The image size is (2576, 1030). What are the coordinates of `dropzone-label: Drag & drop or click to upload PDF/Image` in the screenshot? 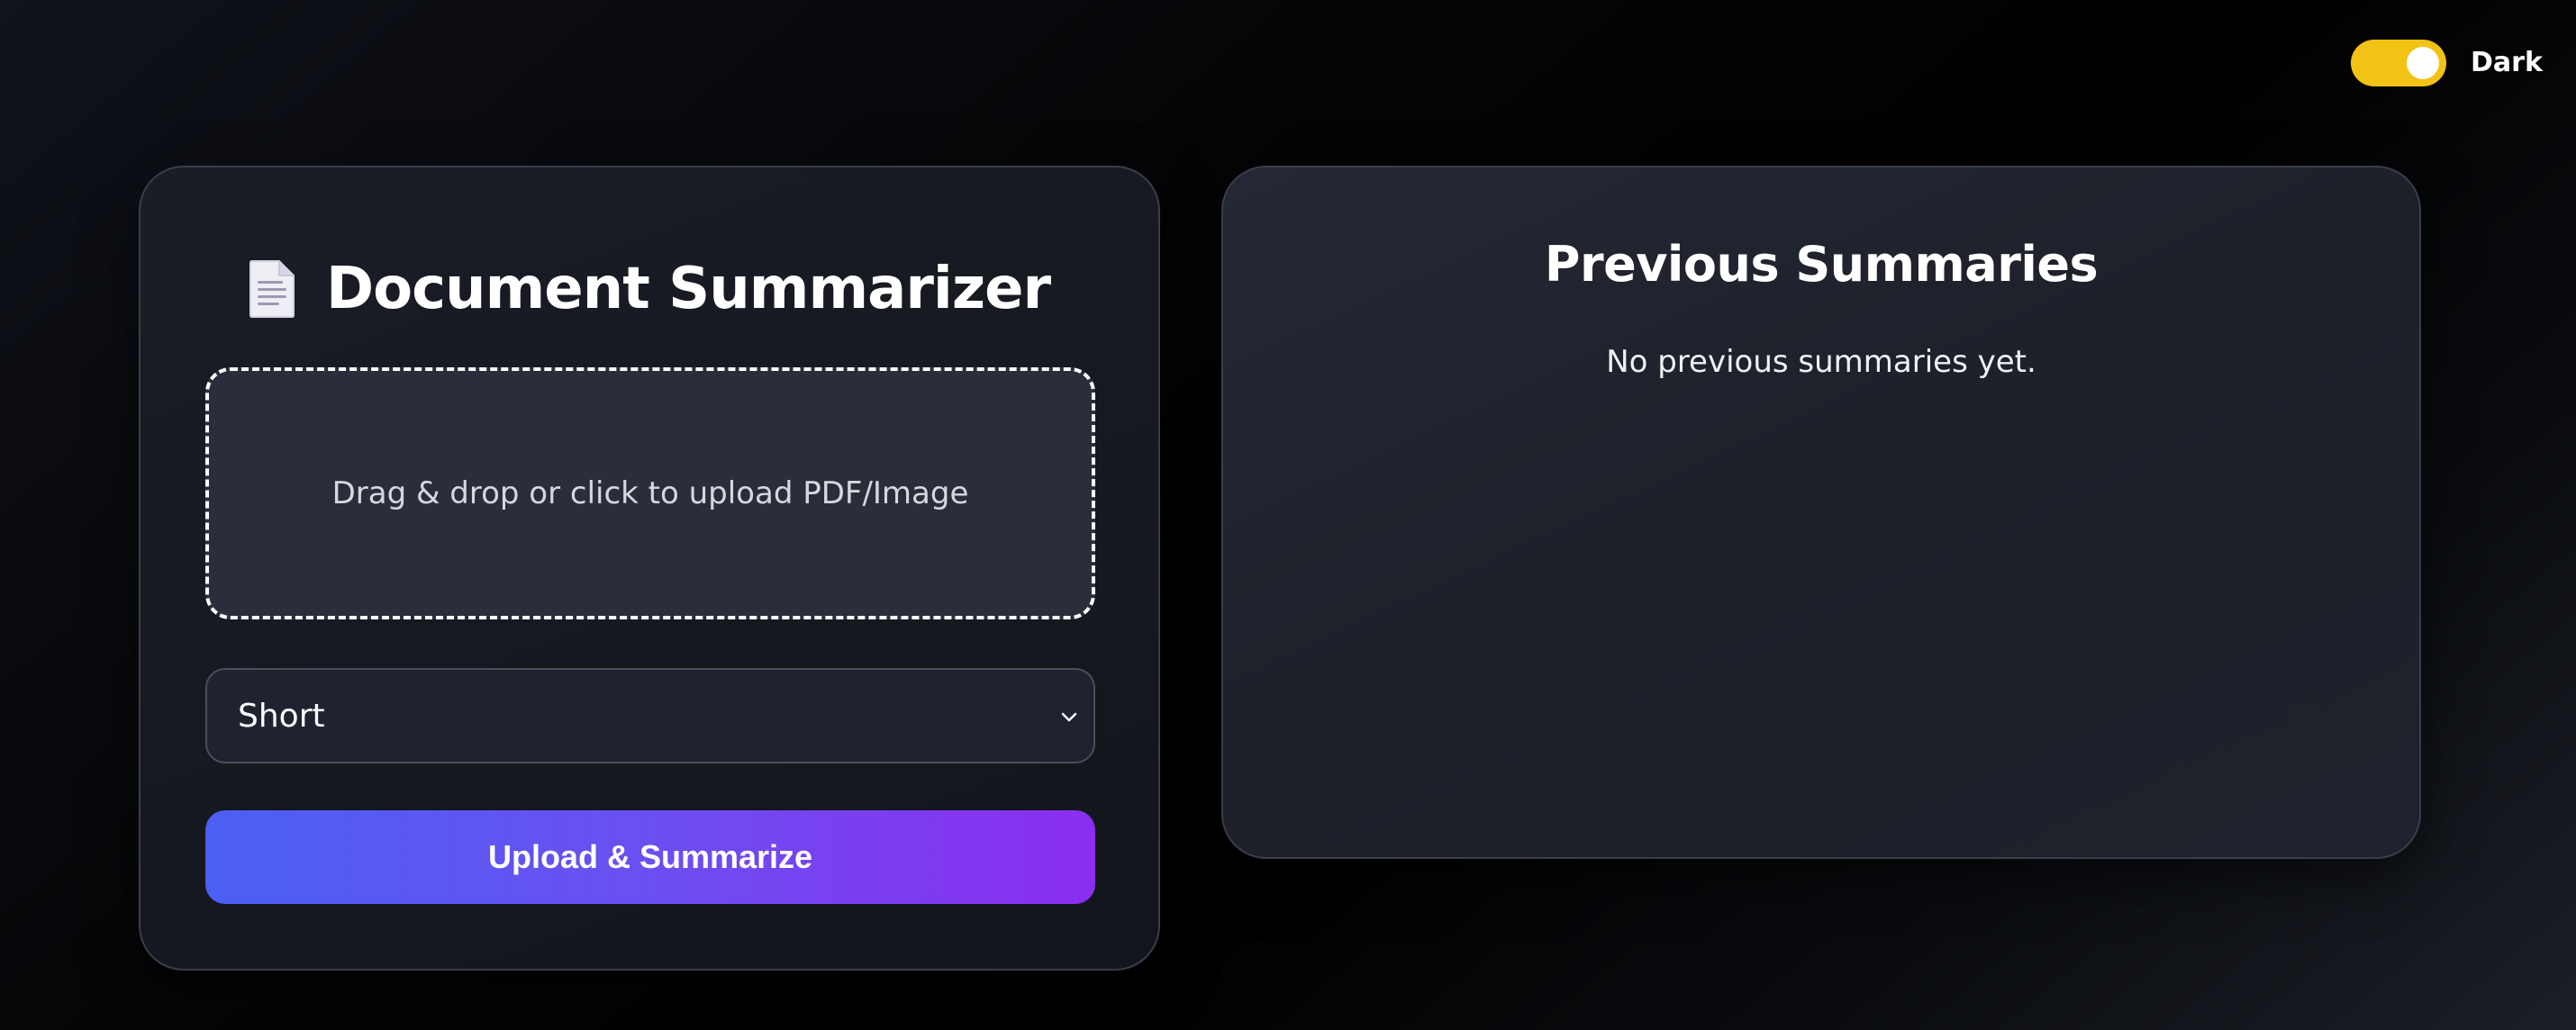 It's located at (650, 493).